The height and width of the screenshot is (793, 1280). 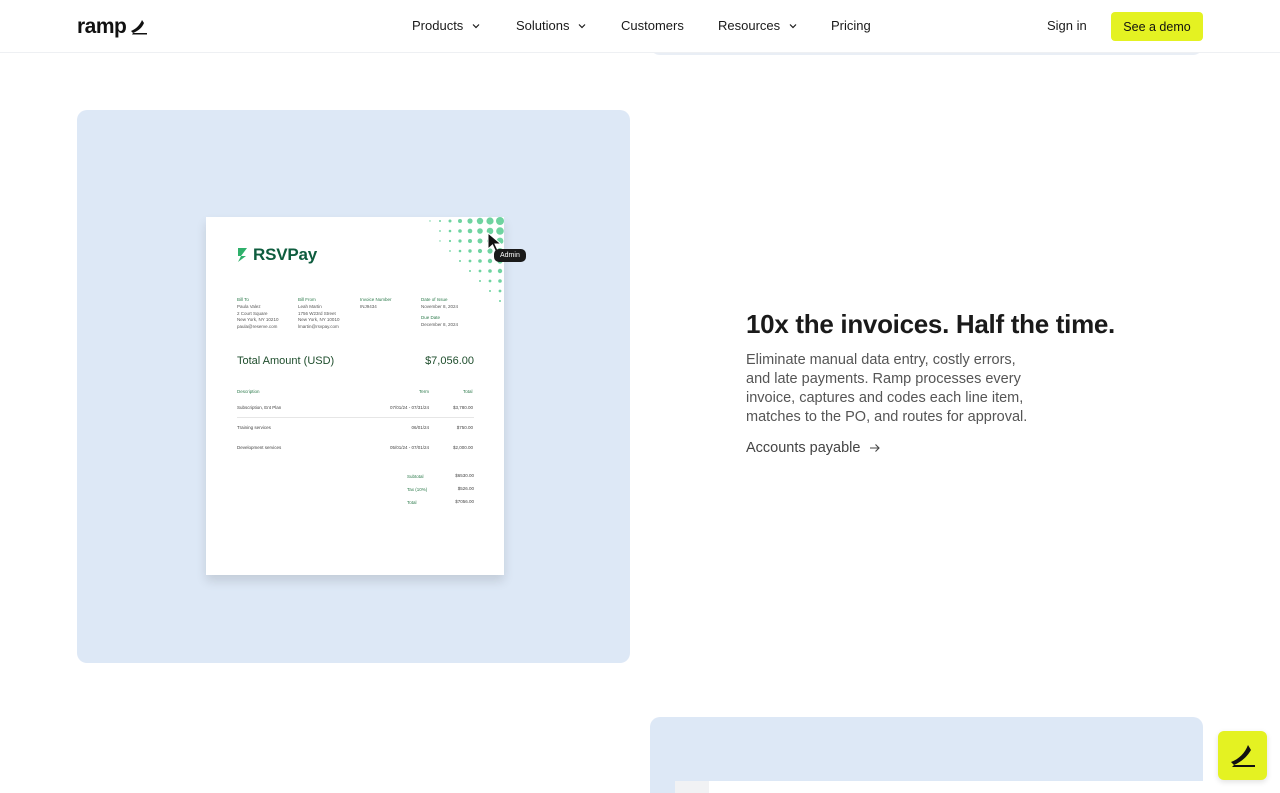 I want to click on nav-solutions: Solutions, so click(x=551, y=25).